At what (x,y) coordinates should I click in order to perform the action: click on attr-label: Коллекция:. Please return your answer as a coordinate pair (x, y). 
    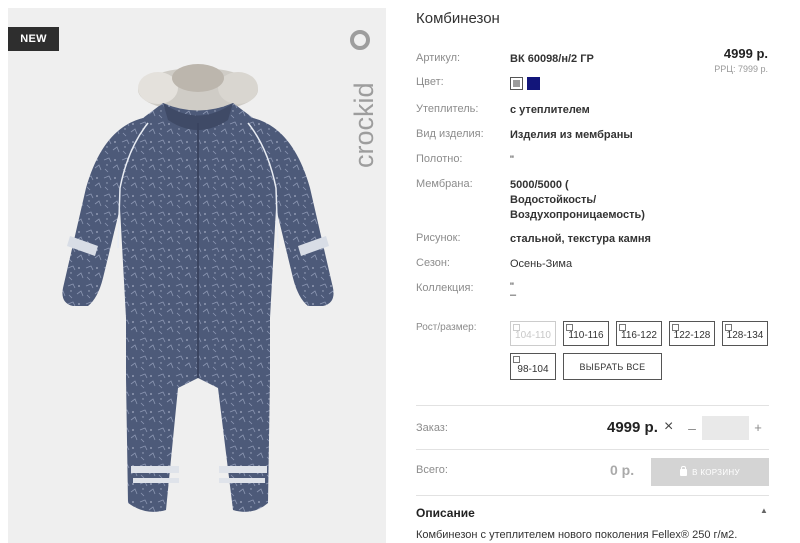
    Looking at the image, I should click on (445, 288).